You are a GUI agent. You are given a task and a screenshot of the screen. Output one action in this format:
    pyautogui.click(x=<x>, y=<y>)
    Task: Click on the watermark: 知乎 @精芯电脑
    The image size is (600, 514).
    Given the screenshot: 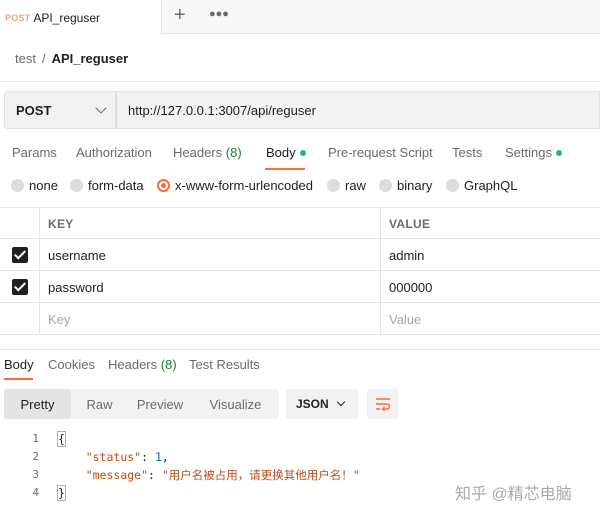 What is the action you would take?
    pyautogui.click(x=513, y=494)
    